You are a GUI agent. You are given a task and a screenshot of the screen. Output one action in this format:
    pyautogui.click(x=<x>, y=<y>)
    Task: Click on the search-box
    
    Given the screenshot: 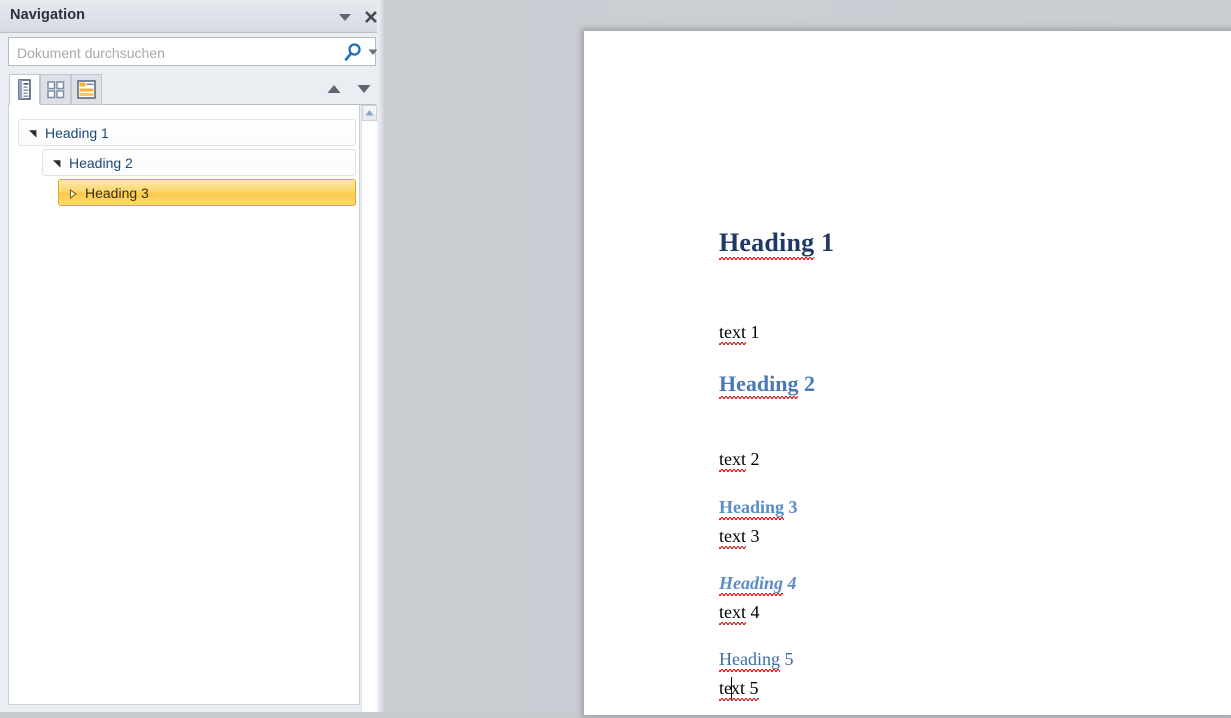 What is the action you would take?
    pyautogui.click(x=193, y=52)
    